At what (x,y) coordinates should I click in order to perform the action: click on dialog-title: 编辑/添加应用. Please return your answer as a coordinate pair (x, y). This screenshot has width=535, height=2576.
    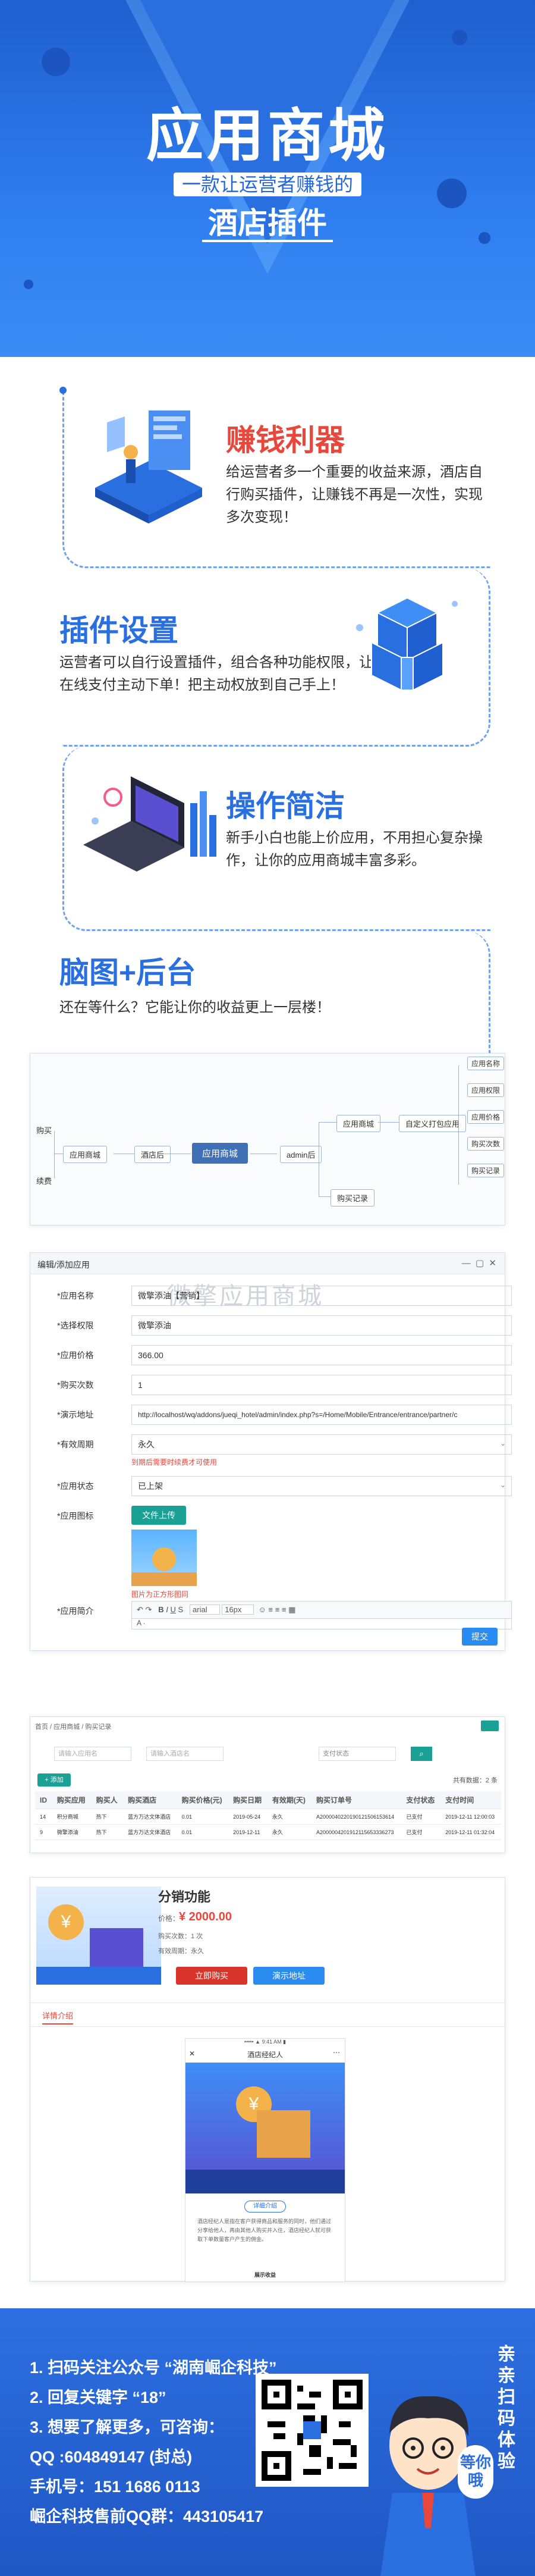
    Looking at the image, I should click on (63, 1265).